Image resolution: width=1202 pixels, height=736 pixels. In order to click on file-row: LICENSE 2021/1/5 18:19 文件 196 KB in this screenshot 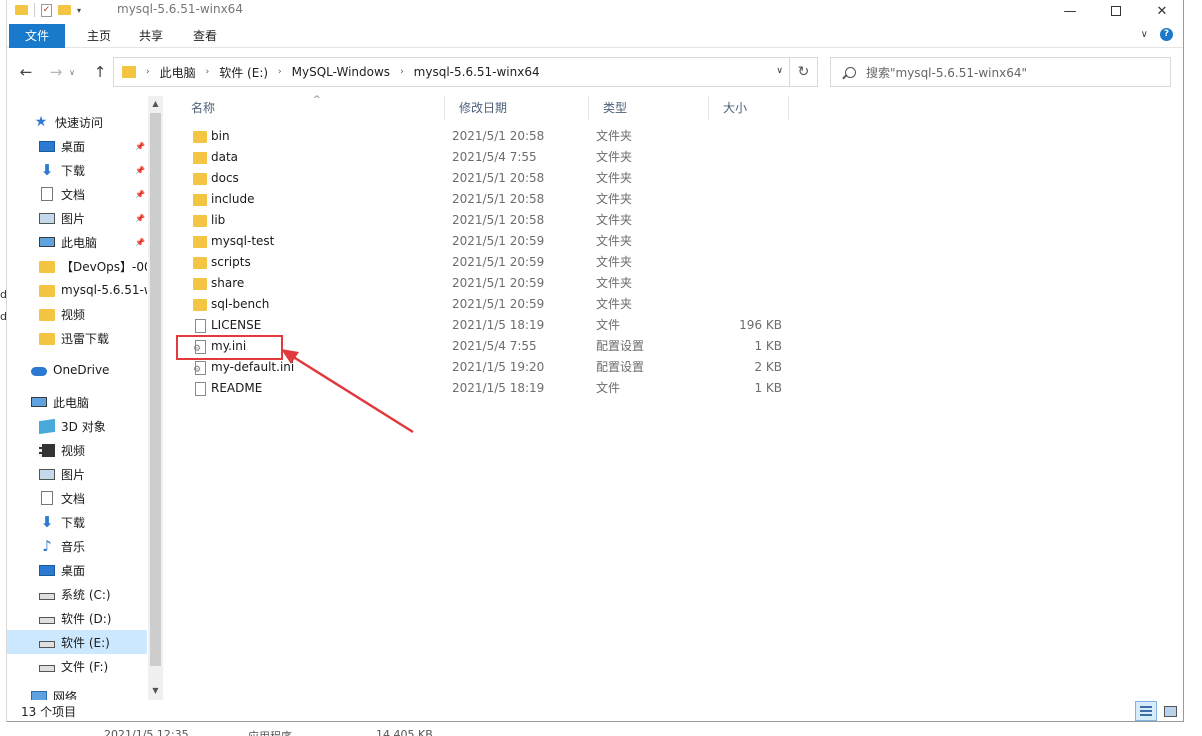, I will do `click(482, 325)`.